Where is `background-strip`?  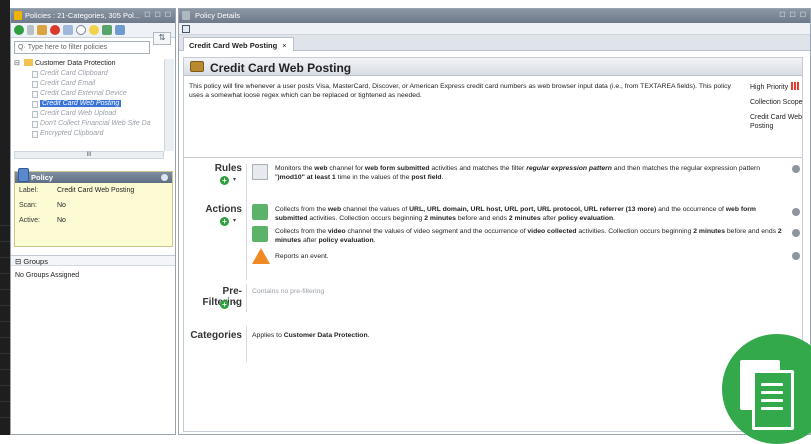 background-strip is located at coordinates (5, 217).